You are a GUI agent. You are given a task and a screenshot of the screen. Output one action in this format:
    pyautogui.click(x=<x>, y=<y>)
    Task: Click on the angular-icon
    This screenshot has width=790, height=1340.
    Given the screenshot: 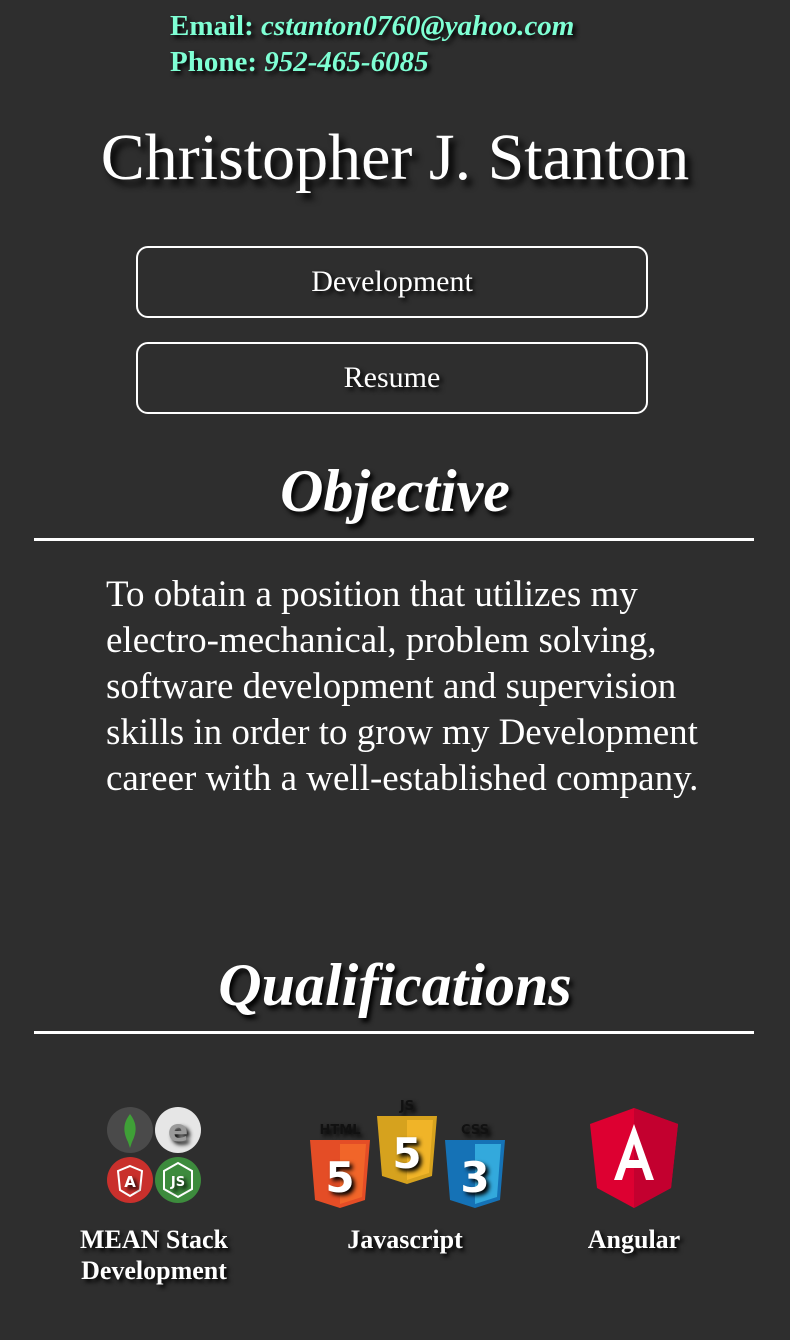 What is the action you would take?
    pyautogui.click(x=634, y=1160)
    